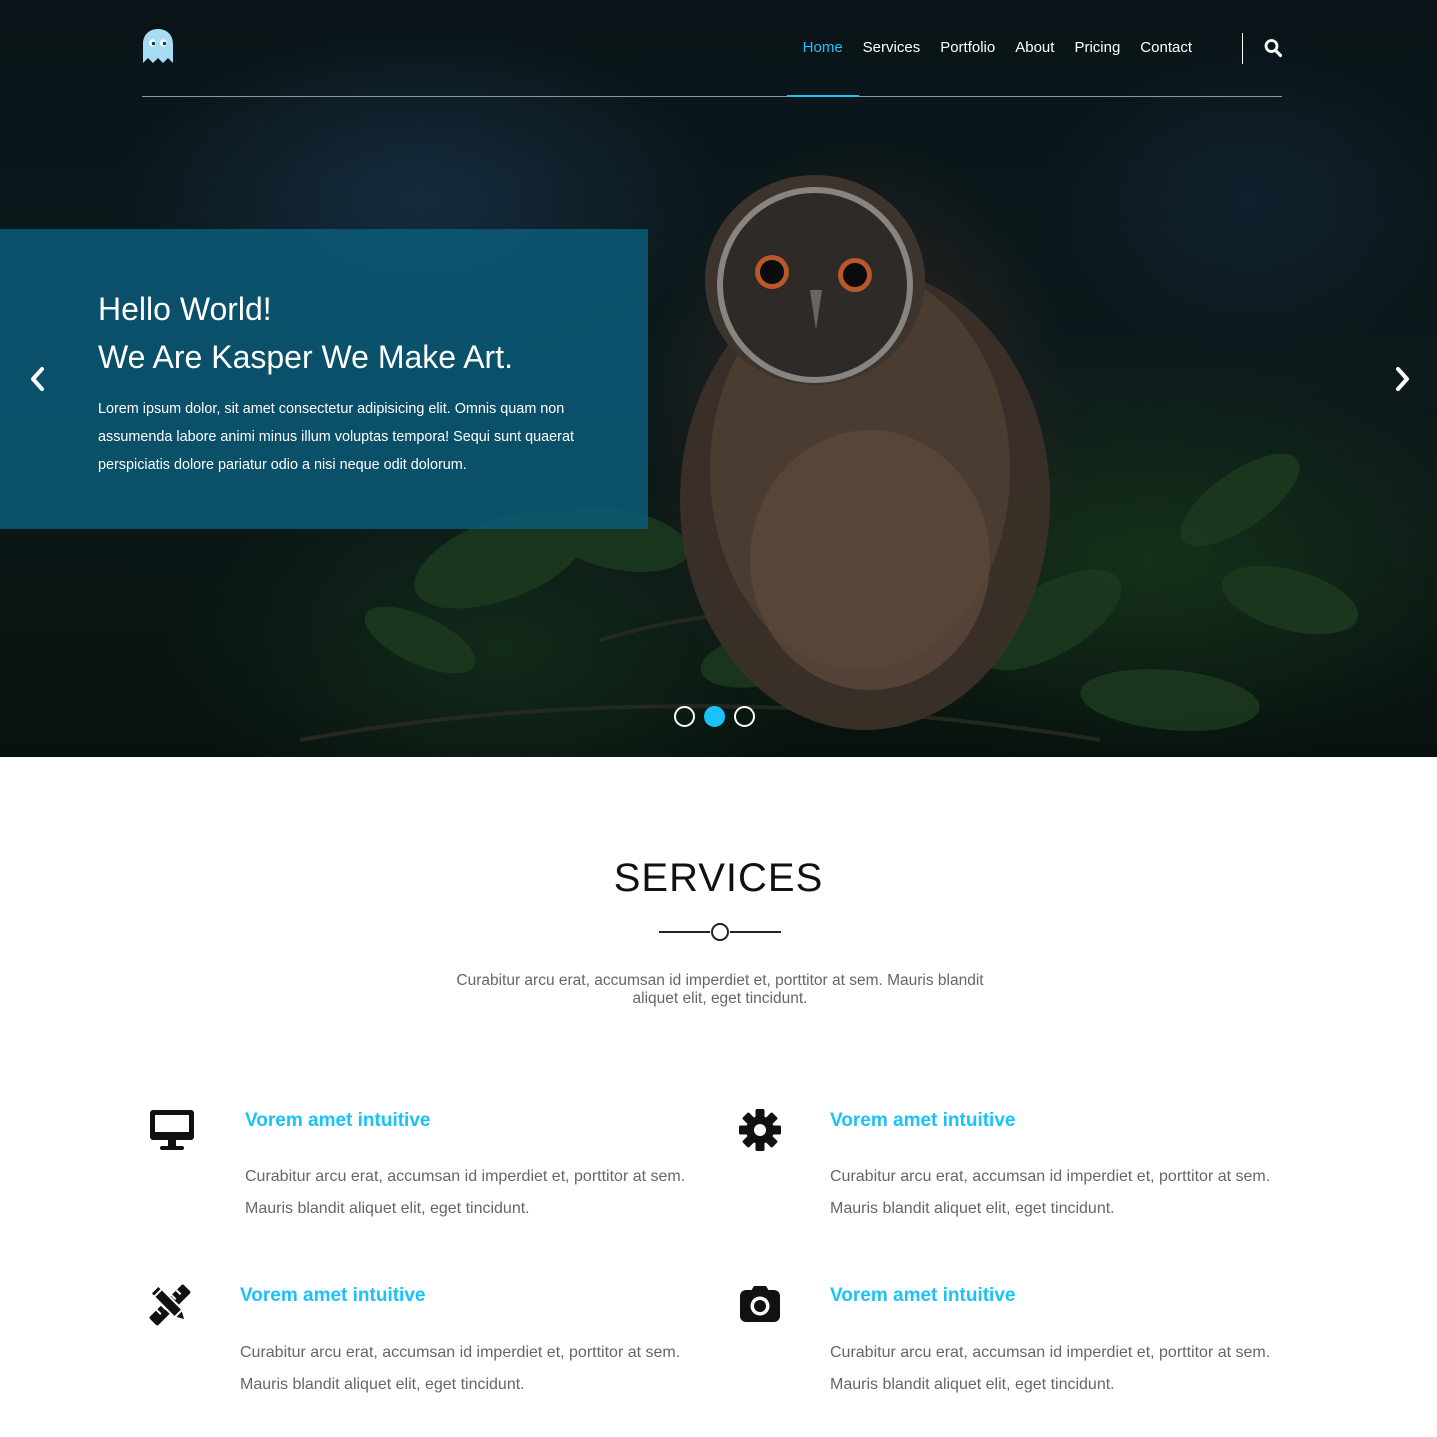  Describe the element at coordinates (38, 379) in the screenshot. I see `chevron-left-icon` at that location.